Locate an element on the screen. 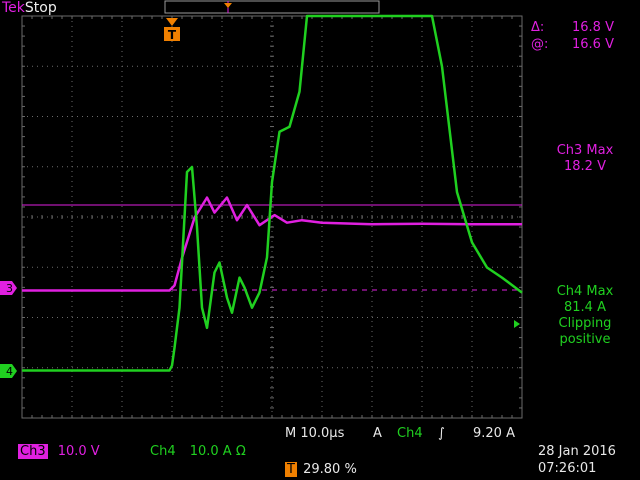 This screenshot has width=640, height=480. trigger-position-readout: T 29.80 % is located at coordinates (321, 470).